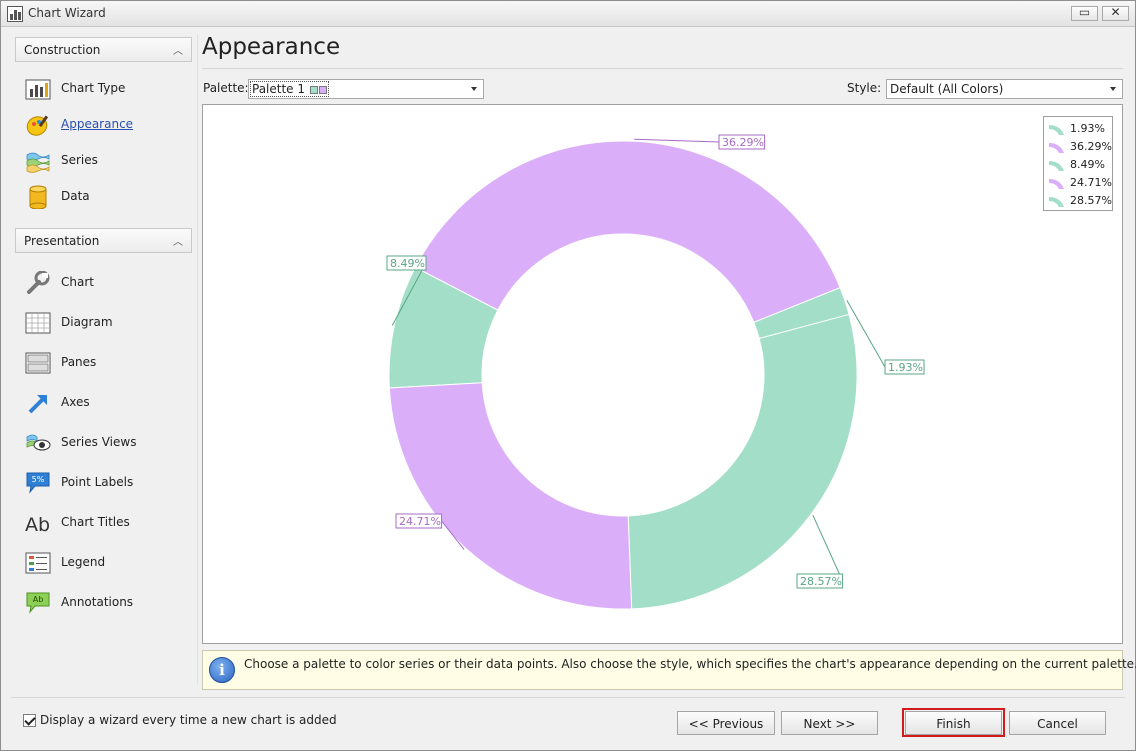 The image size is (1136, 751). I want to click on legend-item: 24.71%, so click(1080, 183).